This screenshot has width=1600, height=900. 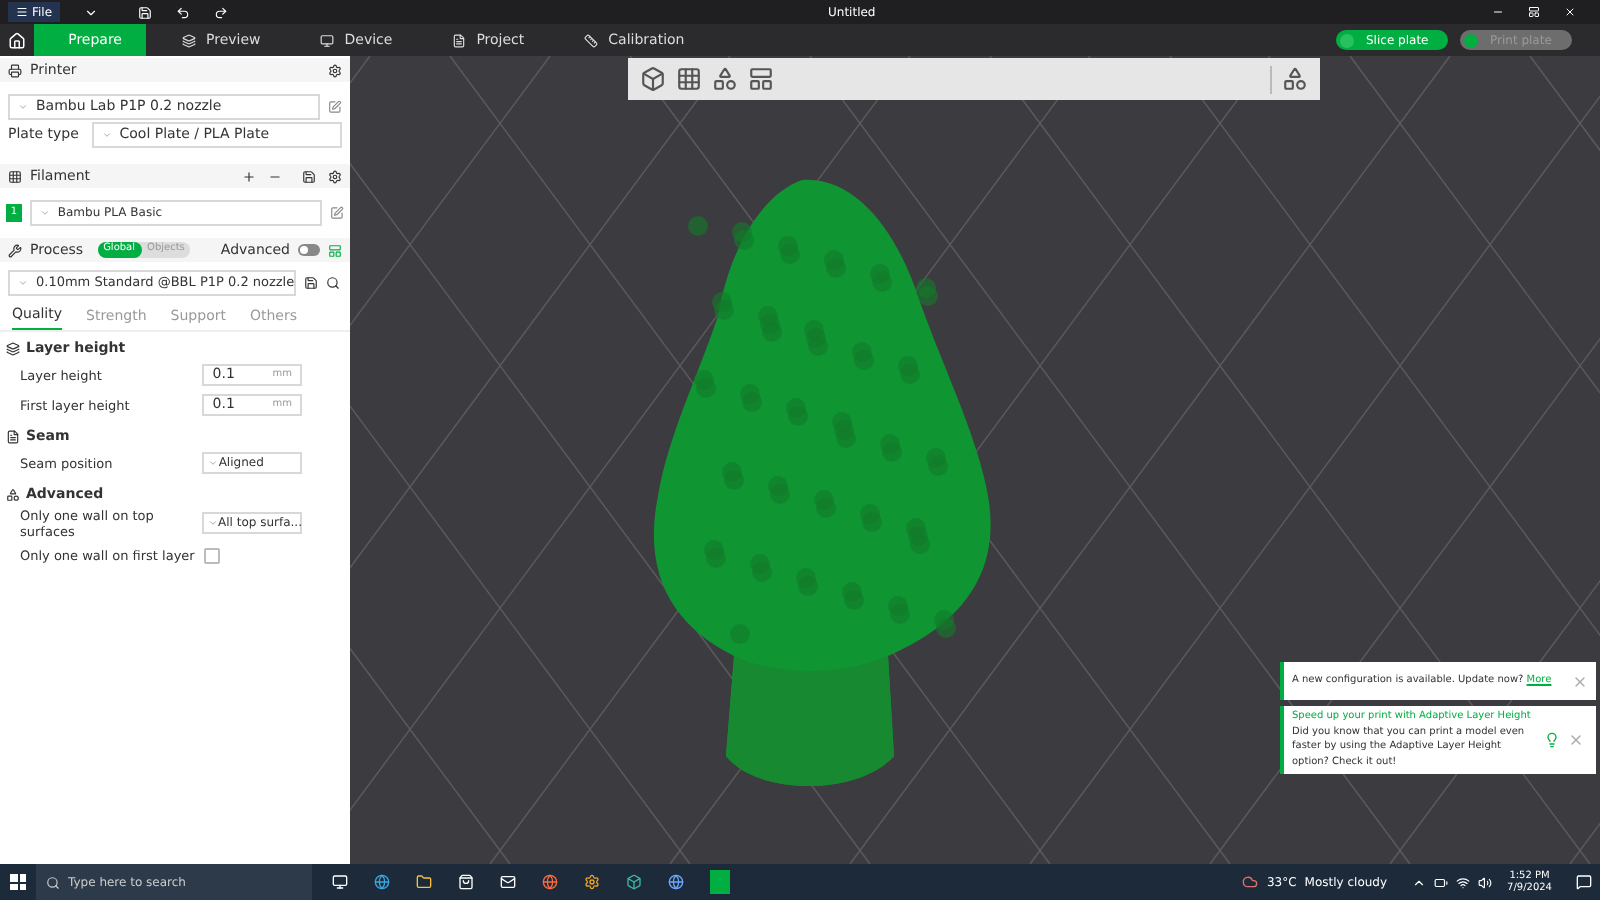 I want to click on home-icon, so click(x=17, y=40).